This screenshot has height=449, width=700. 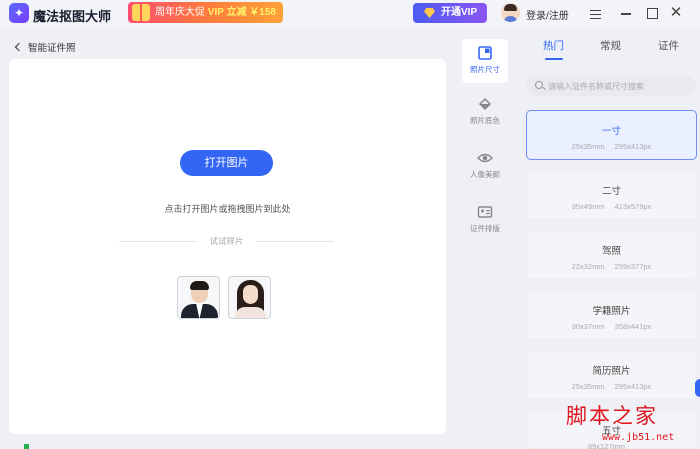 I want to click on breadcrumb-label: 智能证件照, so click(x=52, y=48).